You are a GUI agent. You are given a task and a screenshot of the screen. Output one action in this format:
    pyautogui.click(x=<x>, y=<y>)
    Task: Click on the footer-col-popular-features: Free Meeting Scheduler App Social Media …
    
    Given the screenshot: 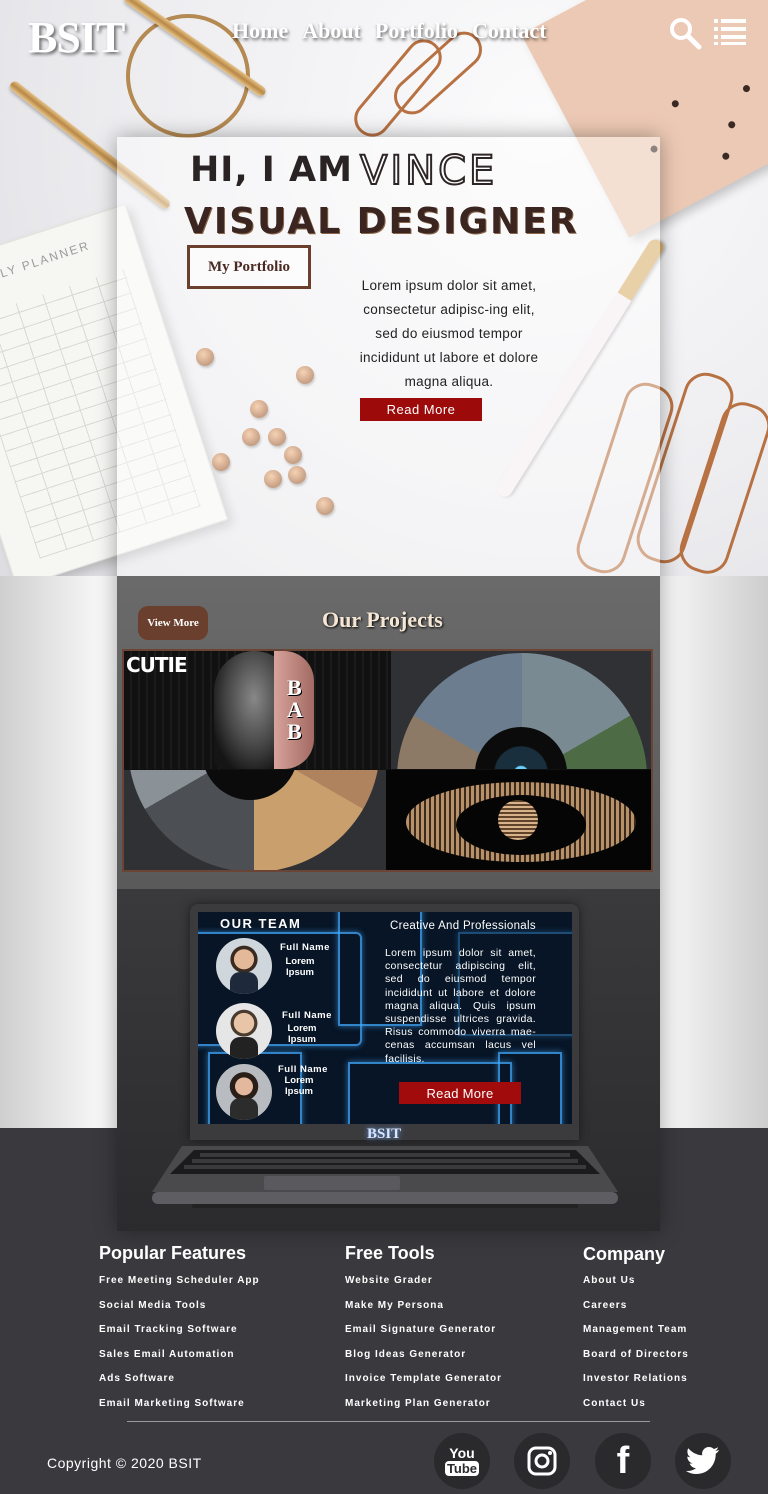 What is the action you would take?
    pyautogui.click(x=179, y=1349)
    